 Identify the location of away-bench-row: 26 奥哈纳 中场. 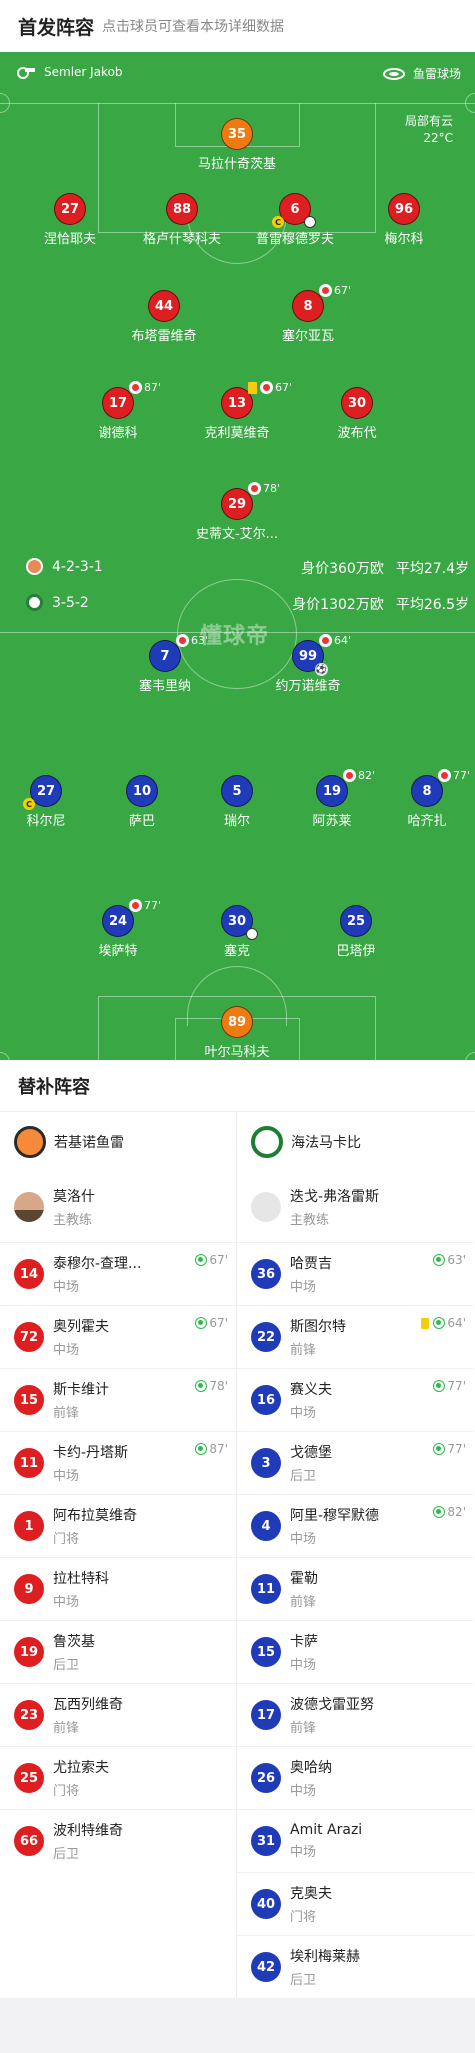
(355, 1777).